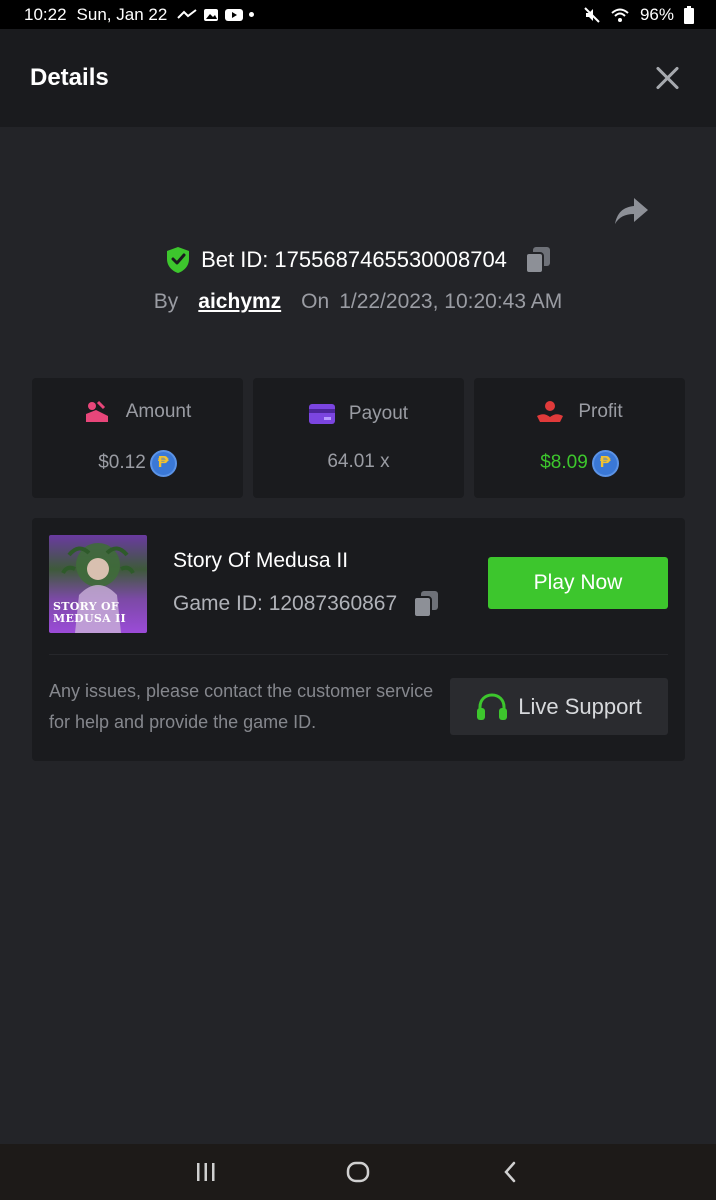 Image resolution: width=716 pixels, height=1200 pixels. Describe the element at coordinates (69, 77) in the screenshot. I see `page-title: Details` at that location.